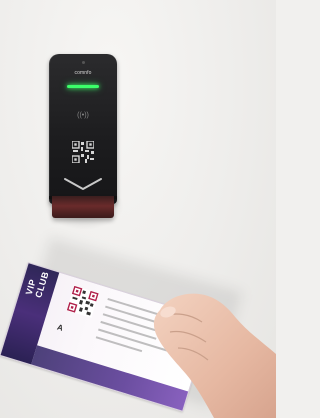 The image size is (320, 418). I want to click on reader-scanner-window, so click(83, 207).